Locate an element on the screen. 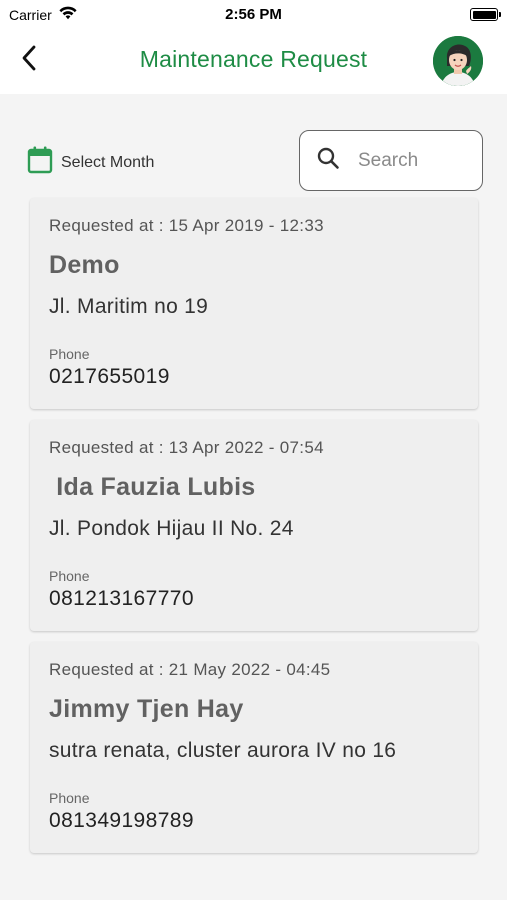 This screenshot has height=900, width=507. page-title: Maintenance Request is located at coordinates (253, 59).